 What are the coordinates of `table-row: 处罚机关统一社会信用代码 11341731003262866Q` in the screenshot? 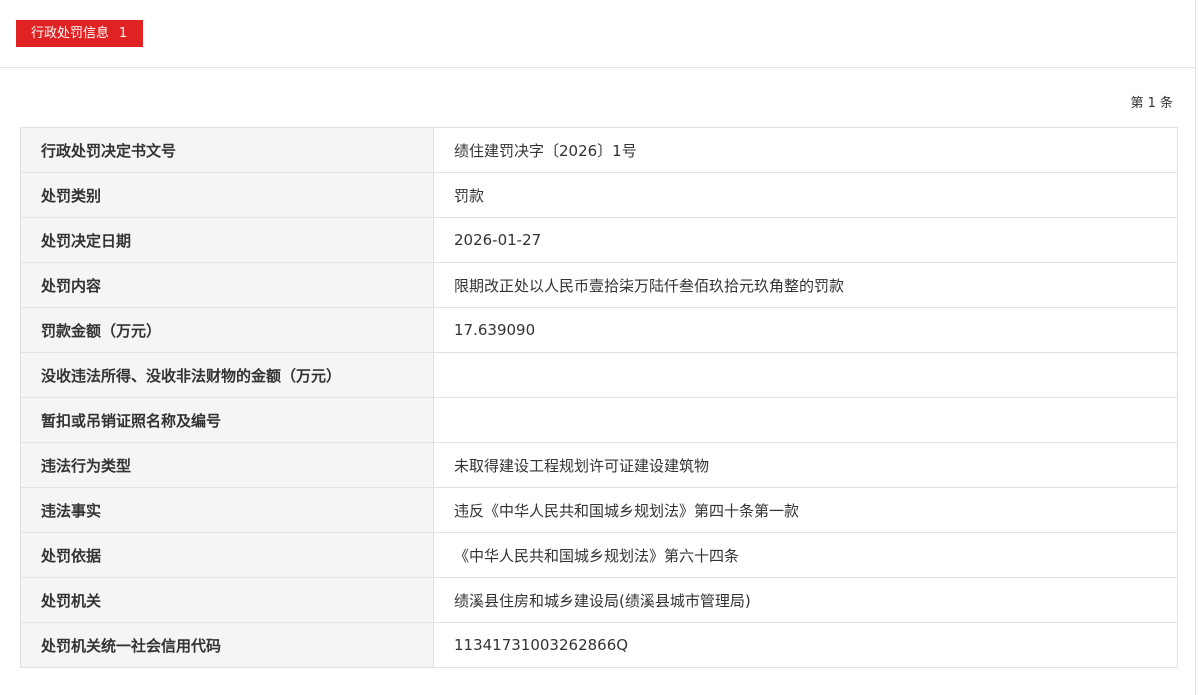 It's located at (599, 645).